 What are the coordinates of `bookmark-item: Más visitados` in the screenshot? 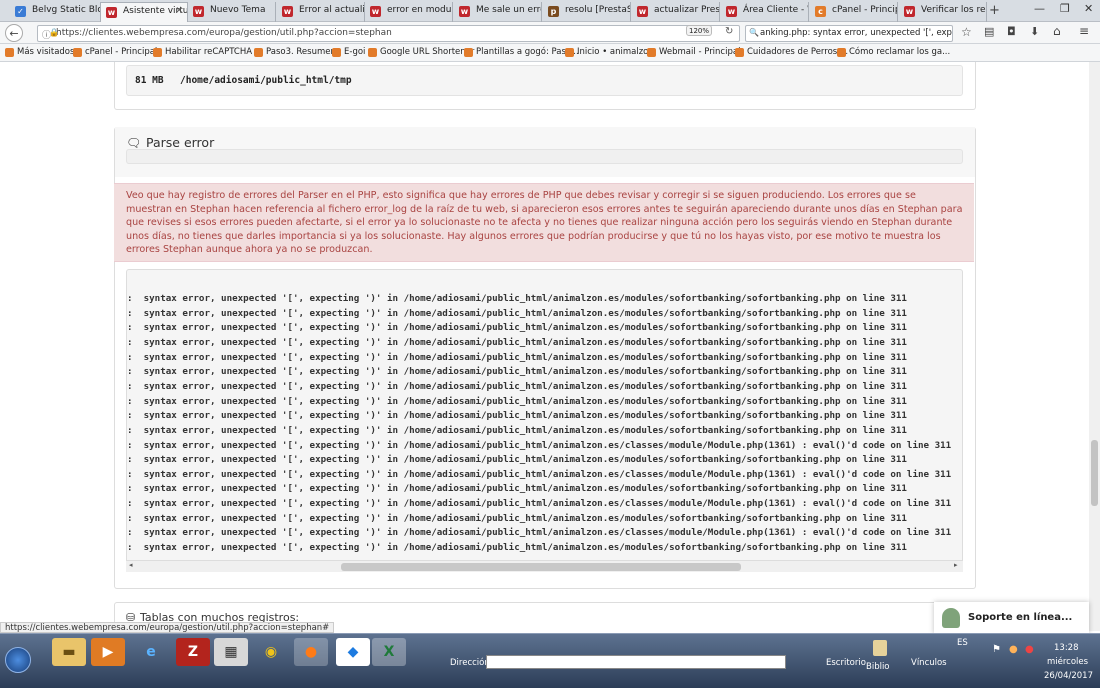 It's located at (39, 52).